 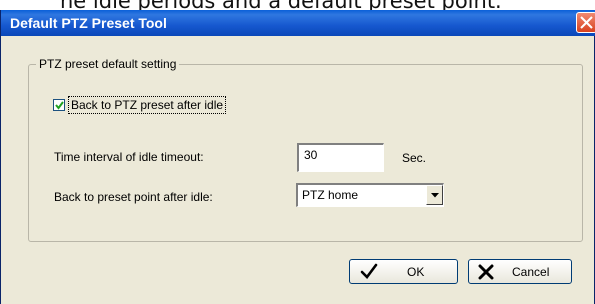 What do you see at coordinates (108, 64) in the screenshot?
I see `group-legend: PTZ preset default setting` at bounding box center [108, 64].